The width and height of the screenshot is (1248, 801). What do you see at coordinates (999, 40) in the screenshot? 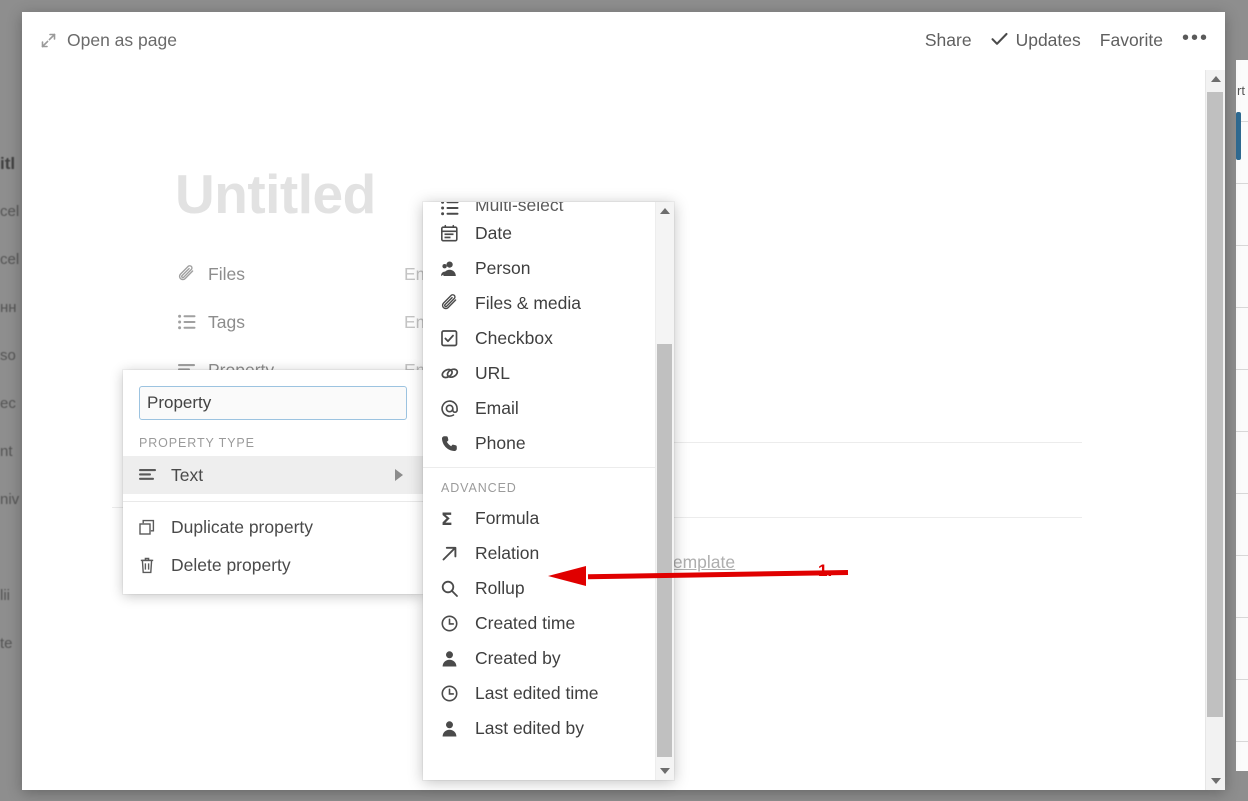
I see `check-icon` at bounding box center [999, 40].